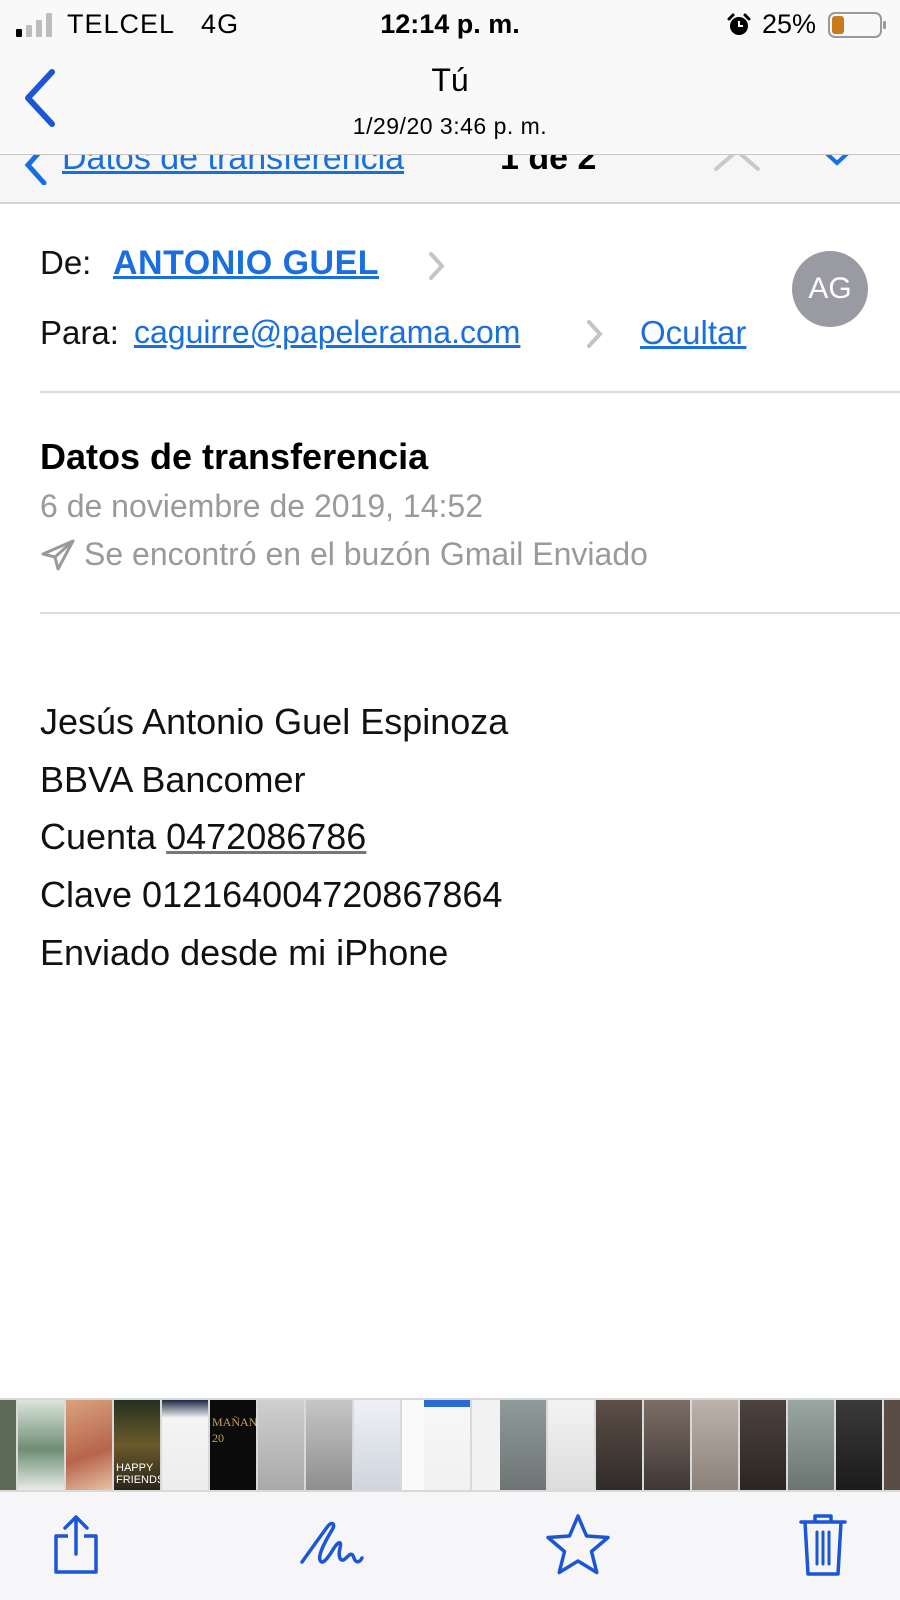  What do you see at coordinates (35, 170) in the screenshot?
I see `mail-back-chevron-icon` at bounding box center [35, 170].